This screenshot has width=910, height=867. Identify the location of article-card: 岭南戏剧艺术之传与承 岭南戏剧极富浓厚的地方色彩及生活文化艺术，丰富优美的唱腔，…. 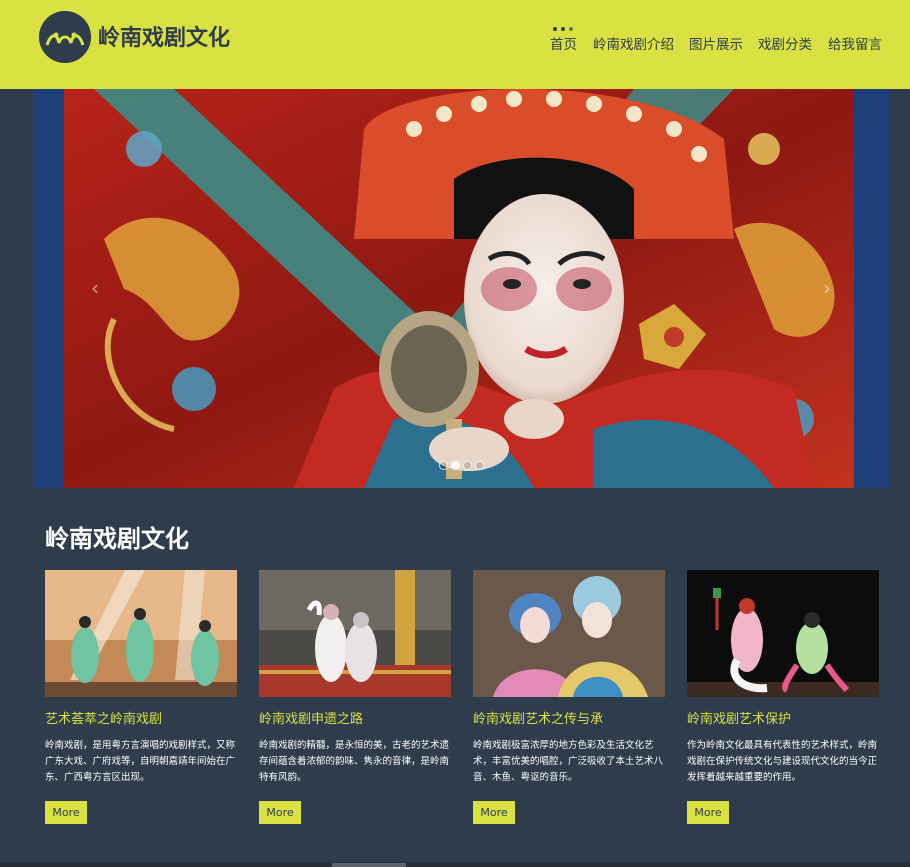
(569, 700).